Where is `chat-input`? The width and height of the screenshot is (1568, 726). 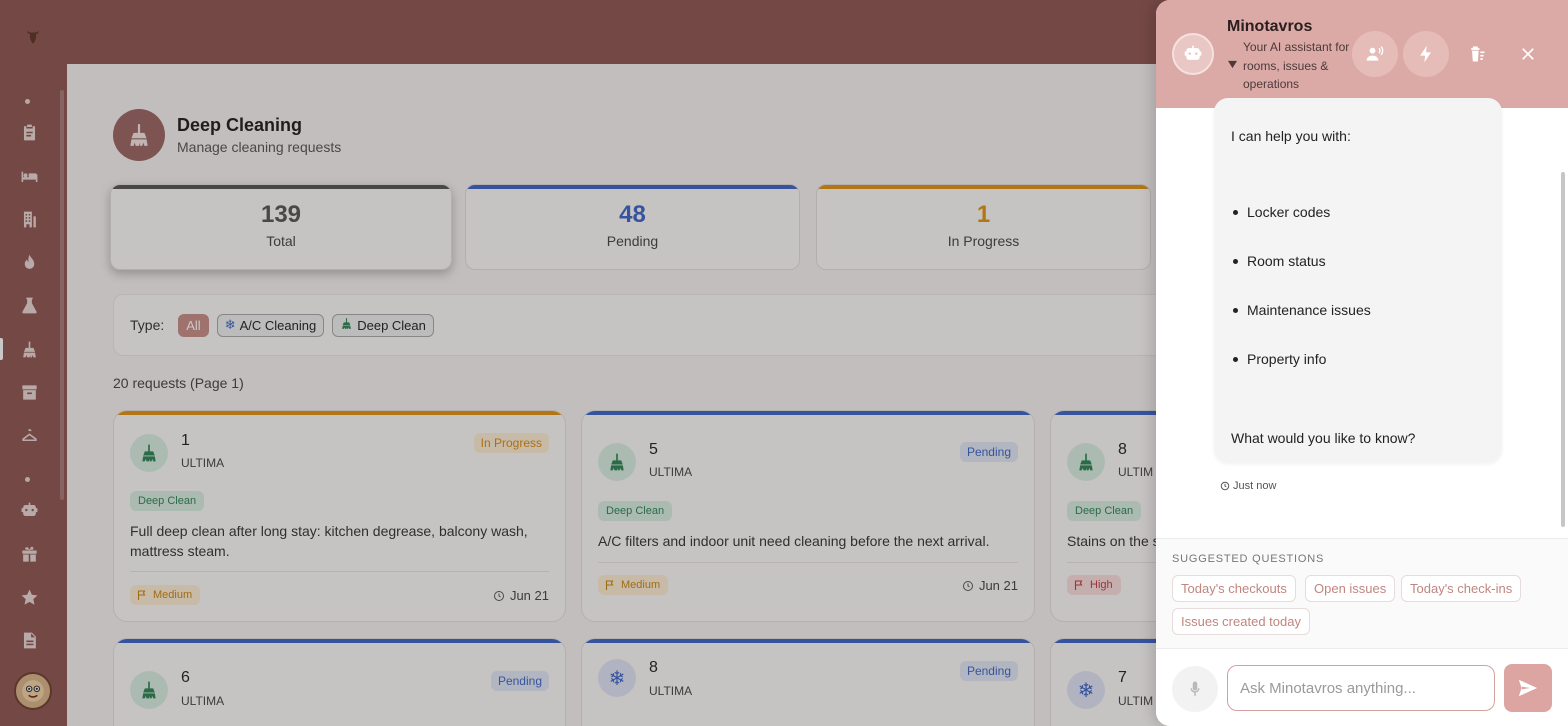 chat-input is located at coordinates (1361, 688).